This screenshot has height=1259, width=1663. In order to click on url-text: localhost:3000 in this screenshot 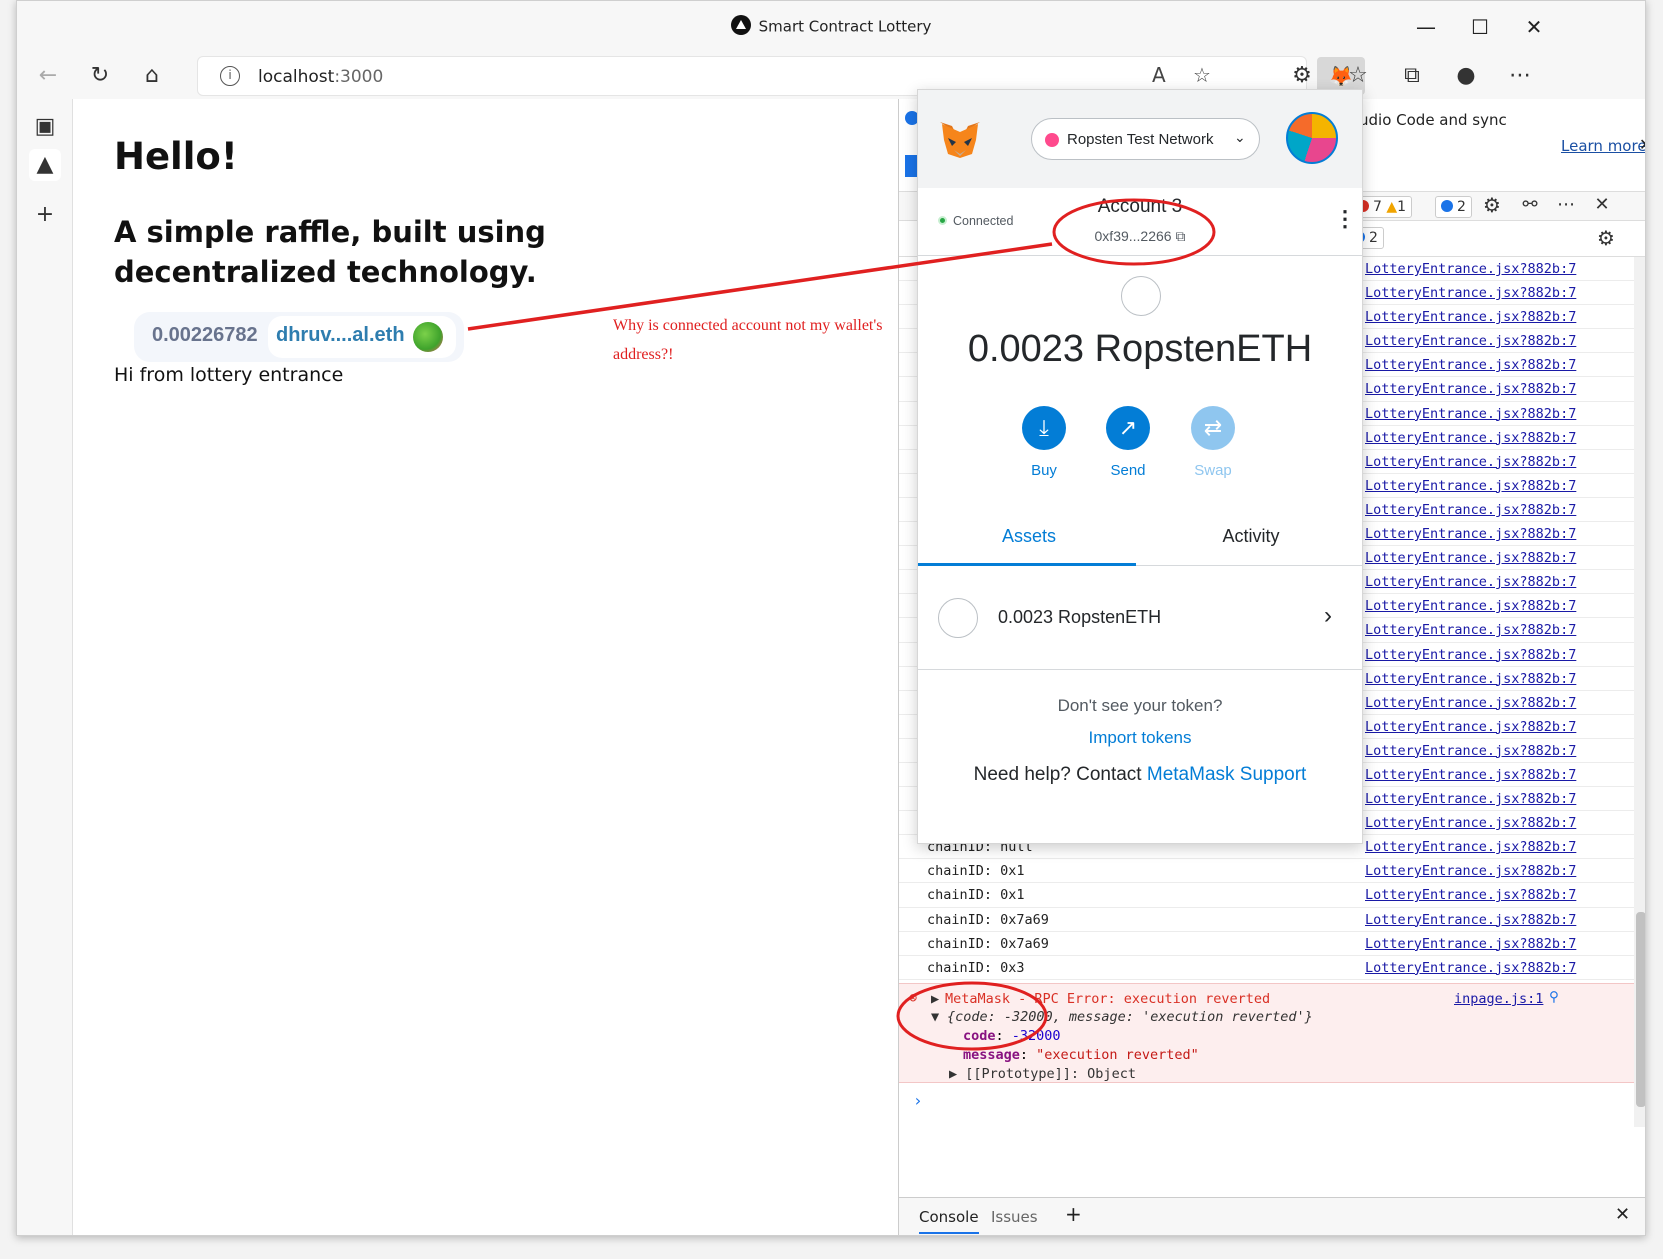, I will do `click(320, 77)`.